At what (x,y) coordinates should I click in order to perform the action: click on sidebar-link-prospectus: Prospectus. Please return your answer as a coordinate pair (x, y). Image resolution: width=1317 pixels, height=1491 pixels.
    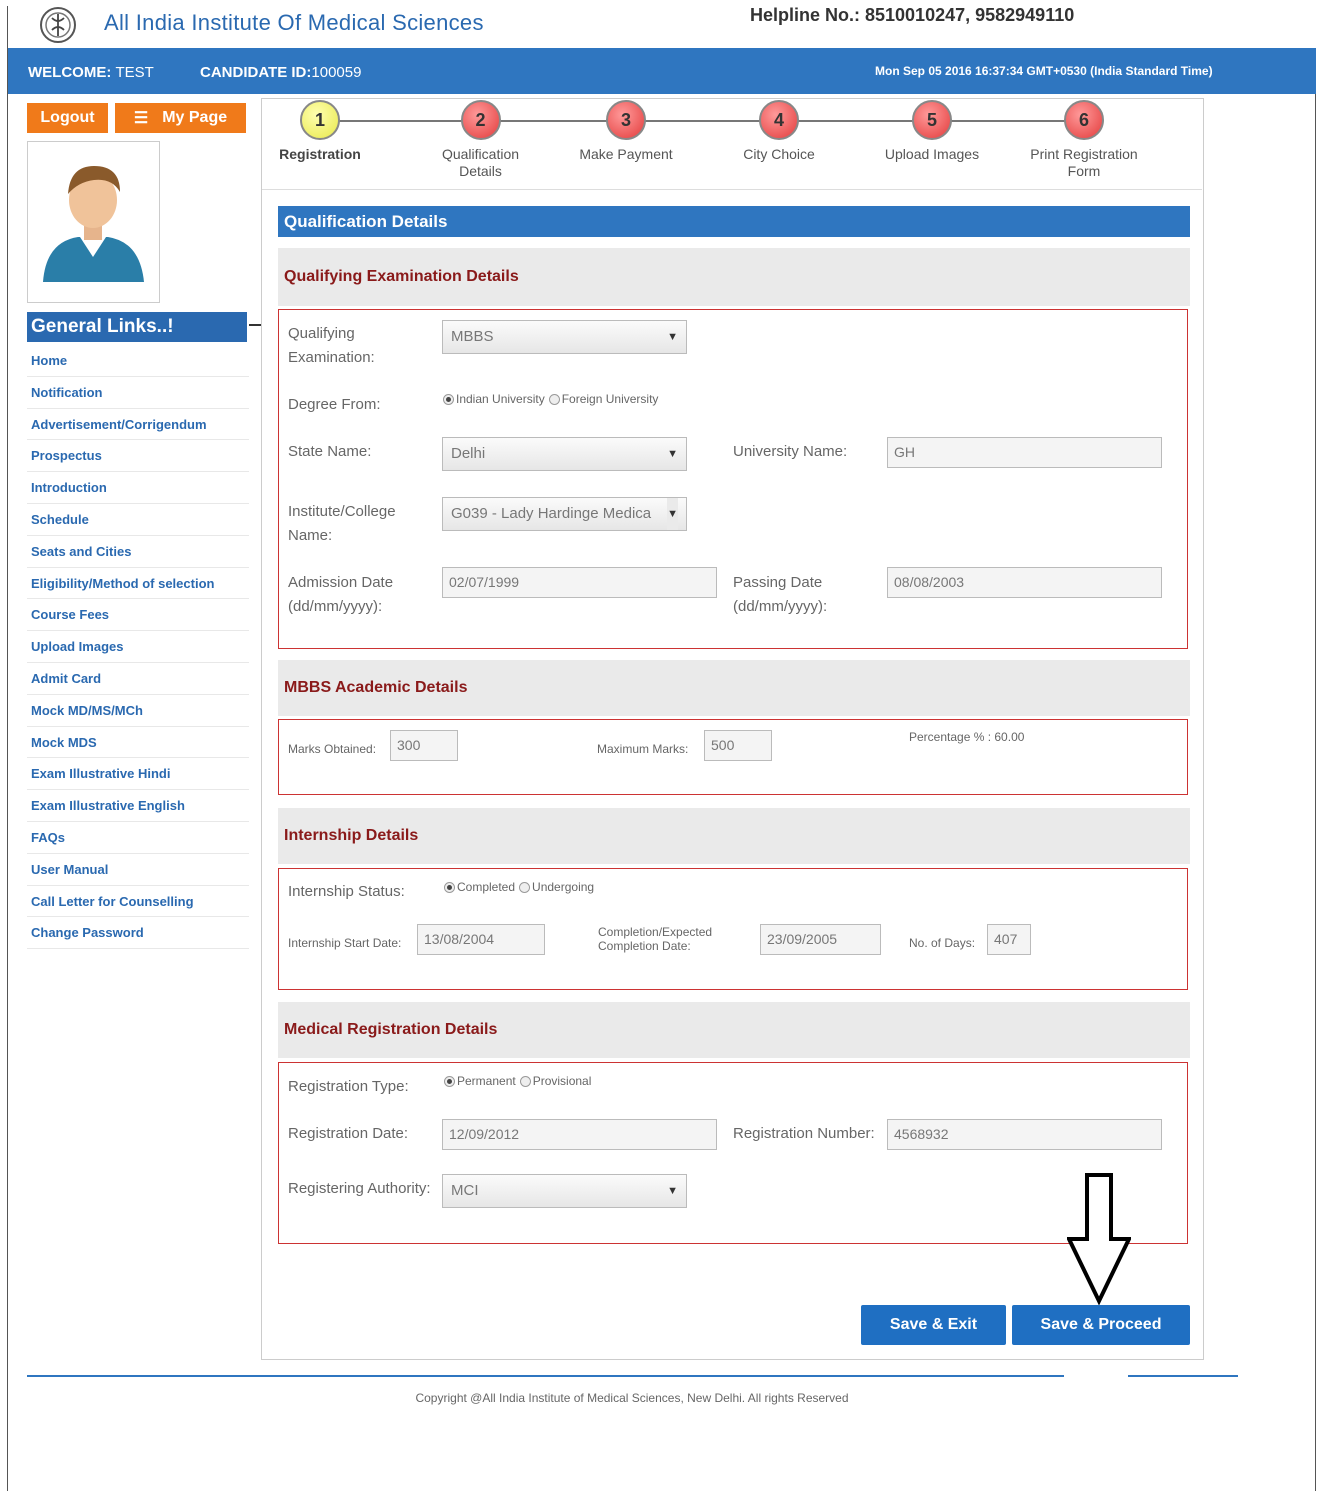
    Looking at the image, I should click on (138, 456).